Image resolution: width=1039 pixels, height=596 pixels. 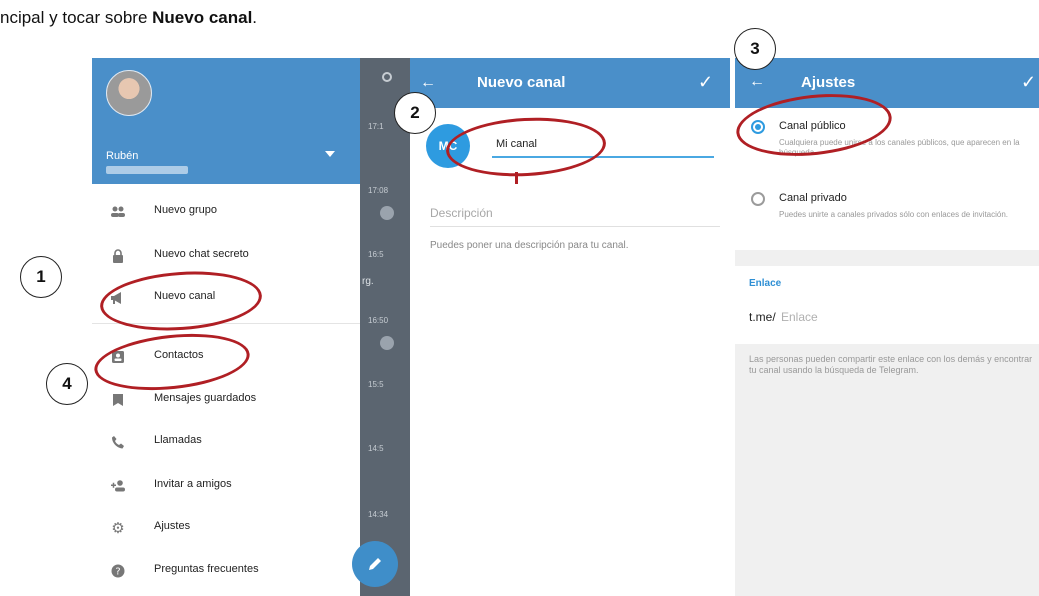 What do you see at coordinates (376, 254) in the screenshot?
I see `chat-time: 16:5` at bounding box center [376, 254].